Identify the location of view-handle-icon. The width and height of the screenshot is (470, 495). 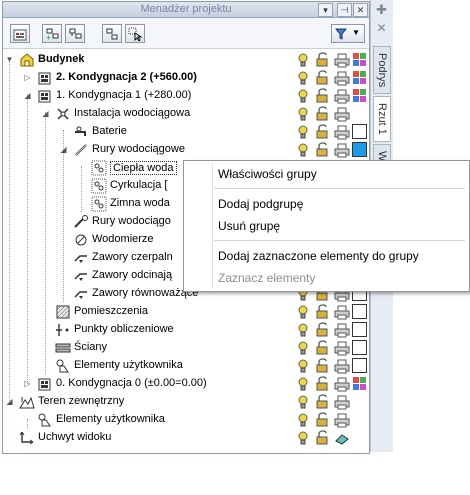
(27, 438).